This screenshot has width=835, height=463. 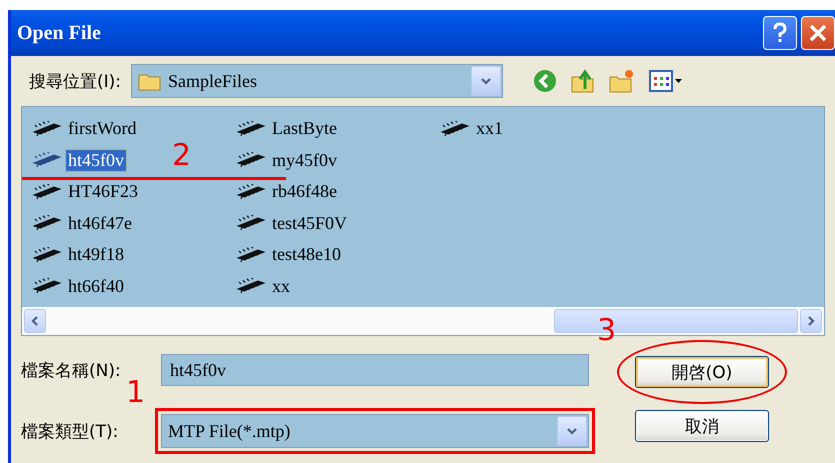 I want to click on file-item: LastByte, so click(x=338, y=128).